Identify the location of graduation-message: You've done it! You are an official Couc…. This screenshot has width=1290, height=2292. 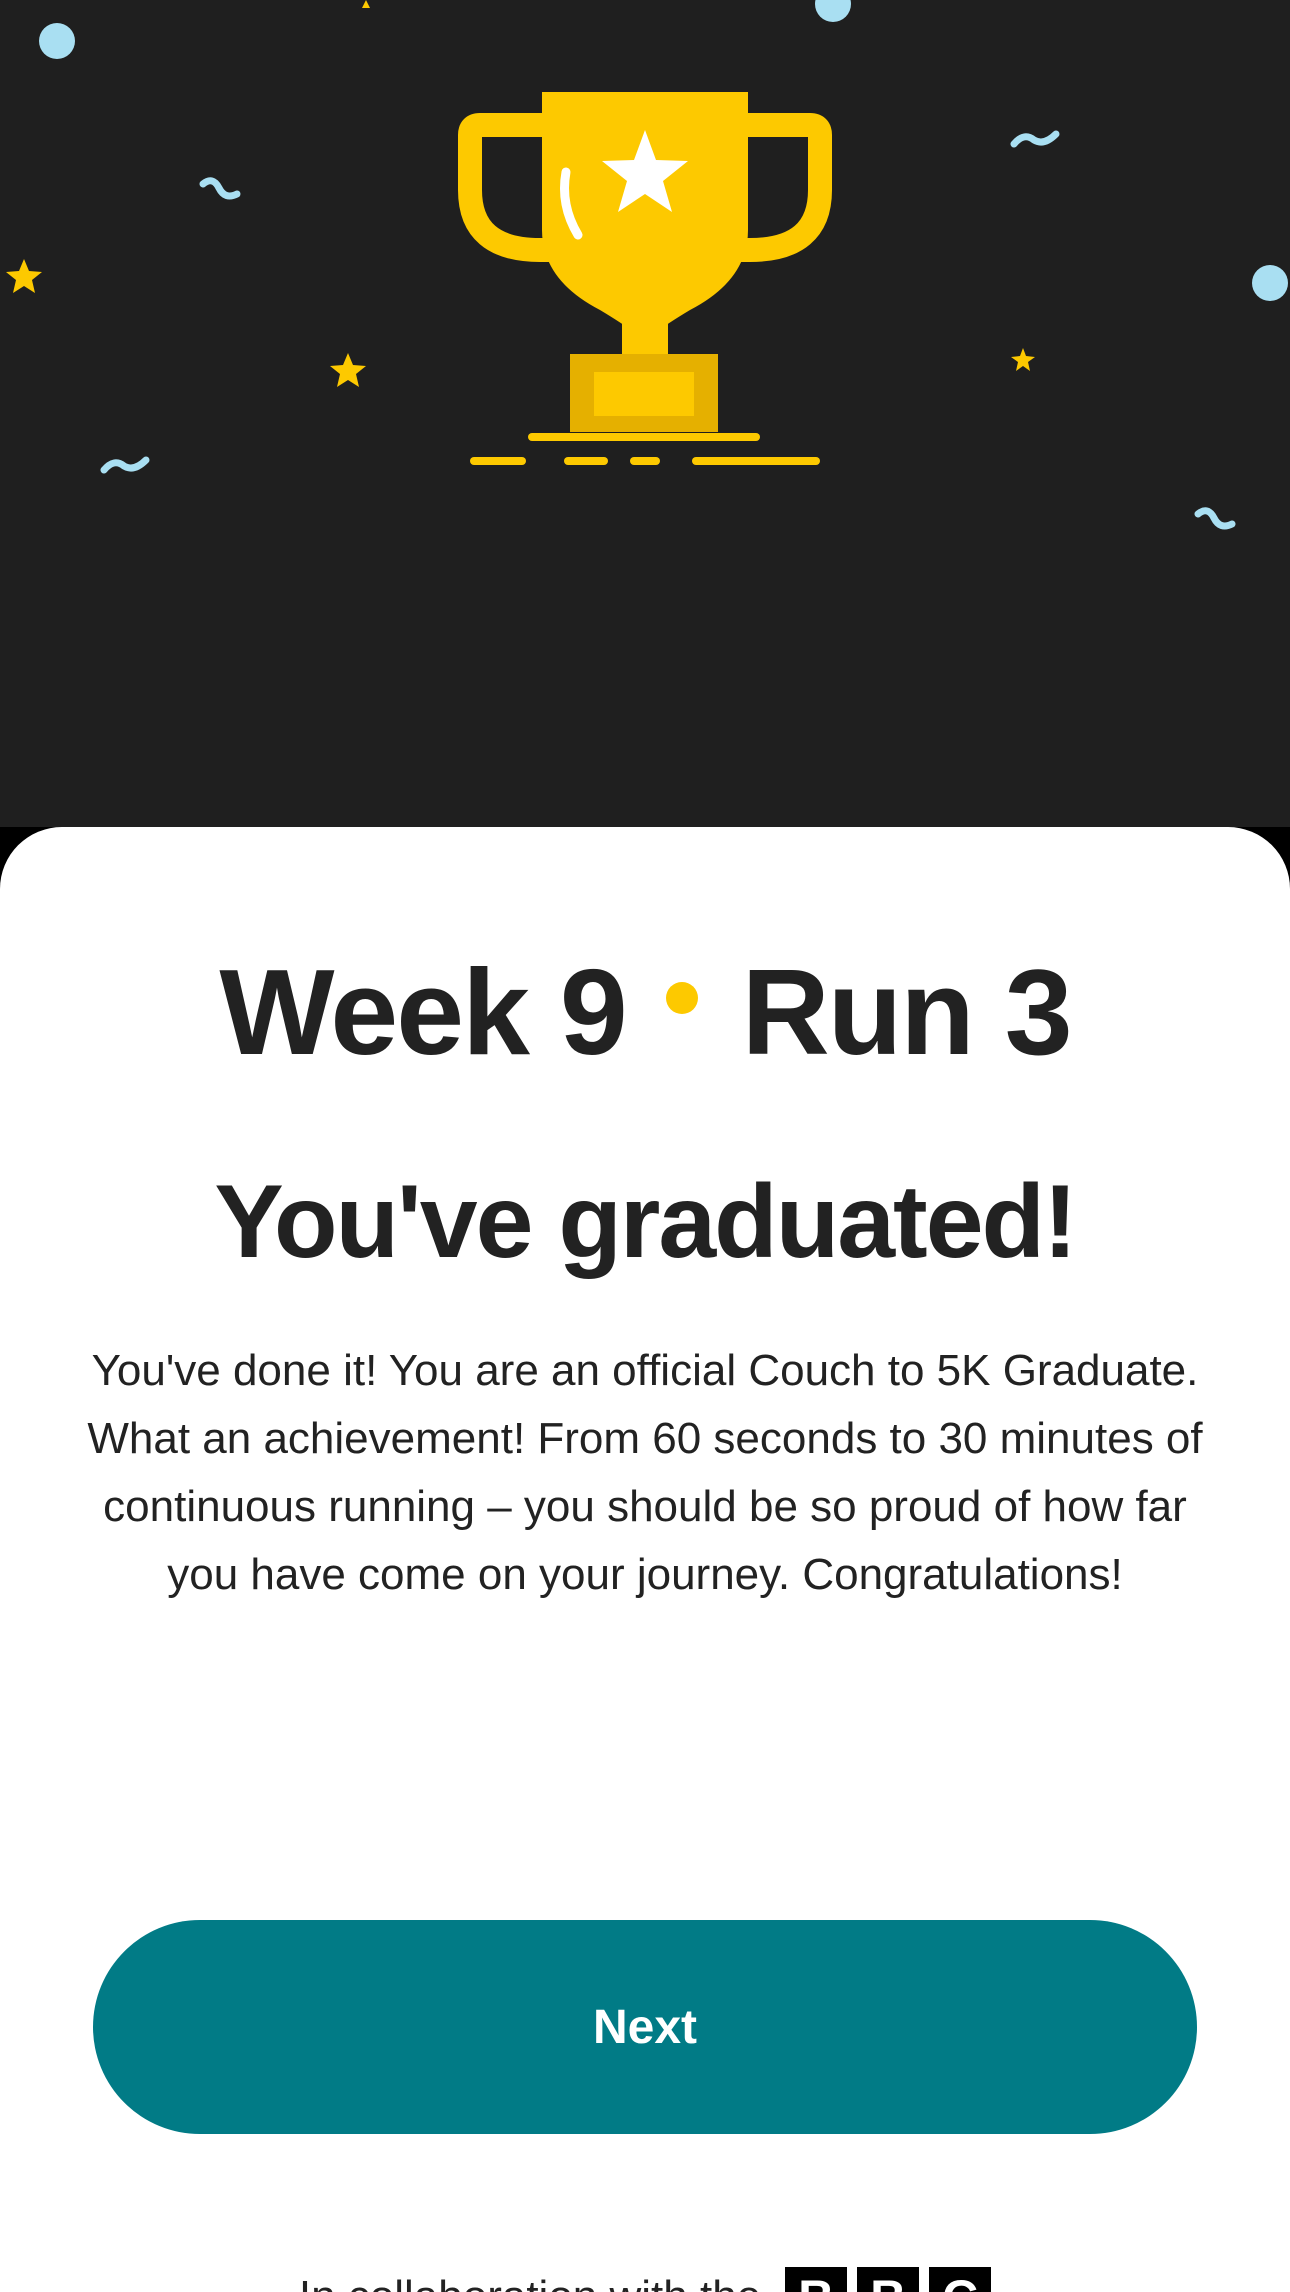
(645, 1472).